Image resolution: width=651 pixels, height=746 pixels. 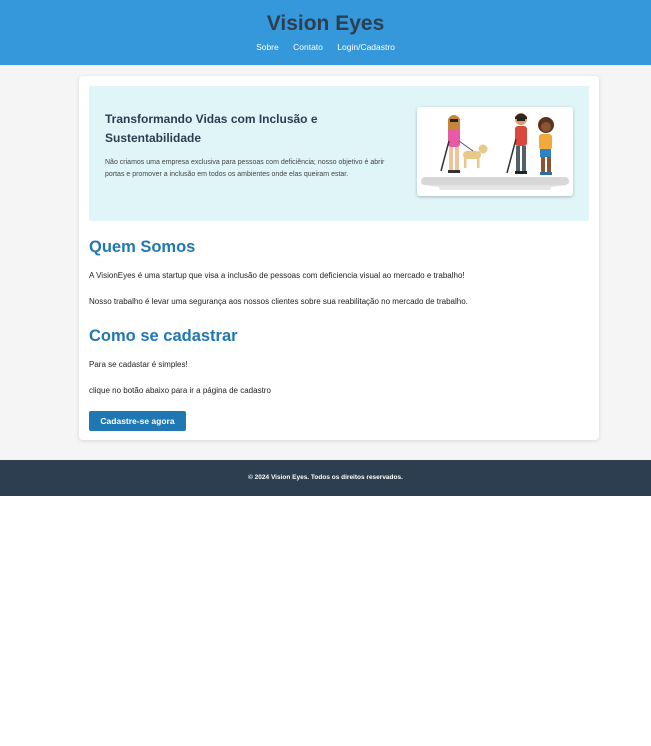 I want to click on nav-link-login-cadastro: Login/Cadastro, so click(x=366, y=47).